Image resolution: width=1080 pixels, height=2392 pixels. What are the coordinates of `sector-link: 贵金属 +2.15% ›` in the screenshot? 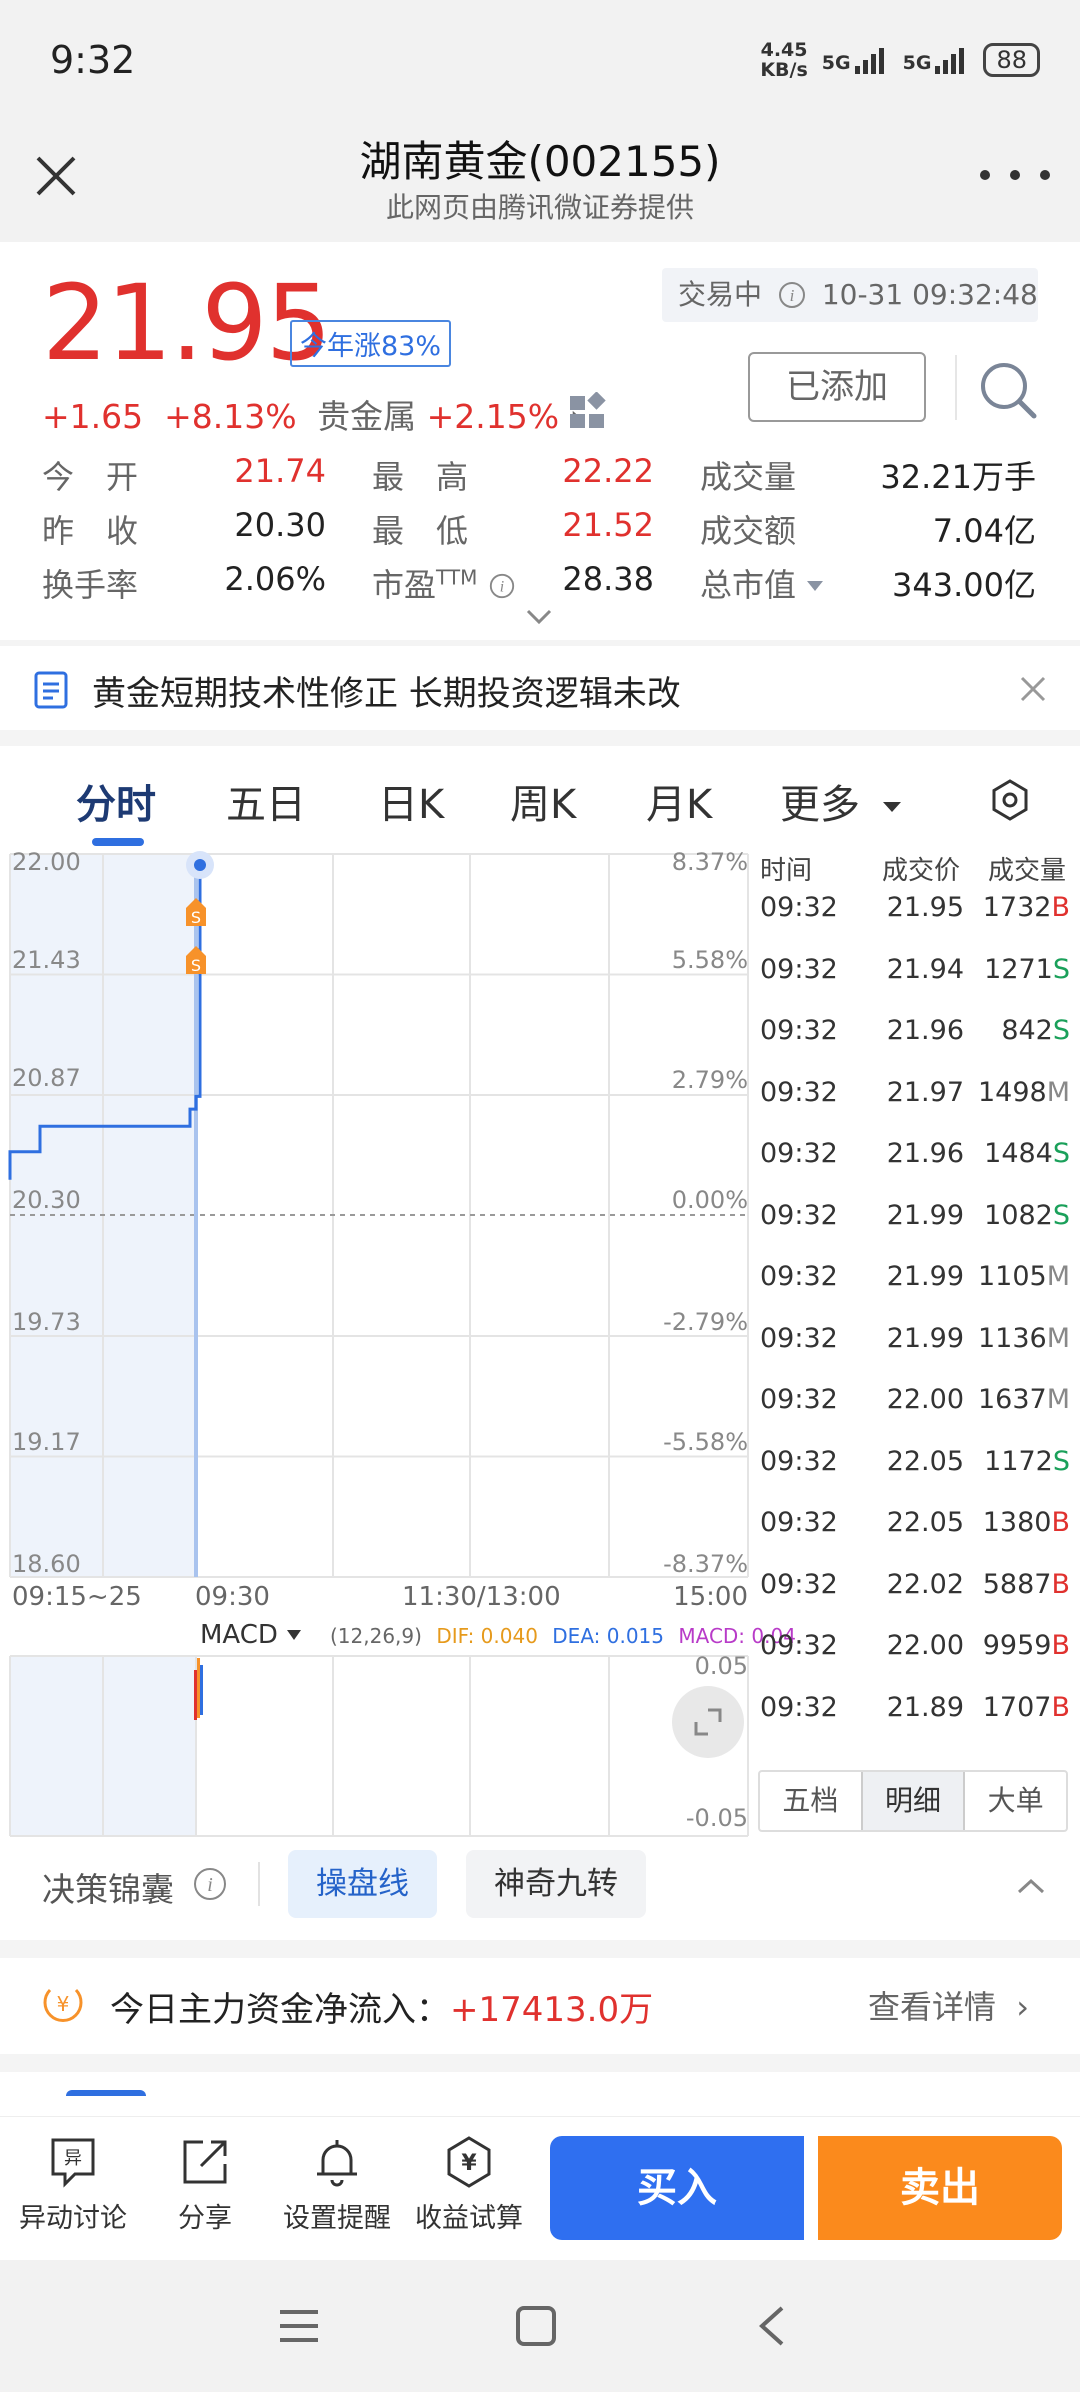 It's located at (450, 416).